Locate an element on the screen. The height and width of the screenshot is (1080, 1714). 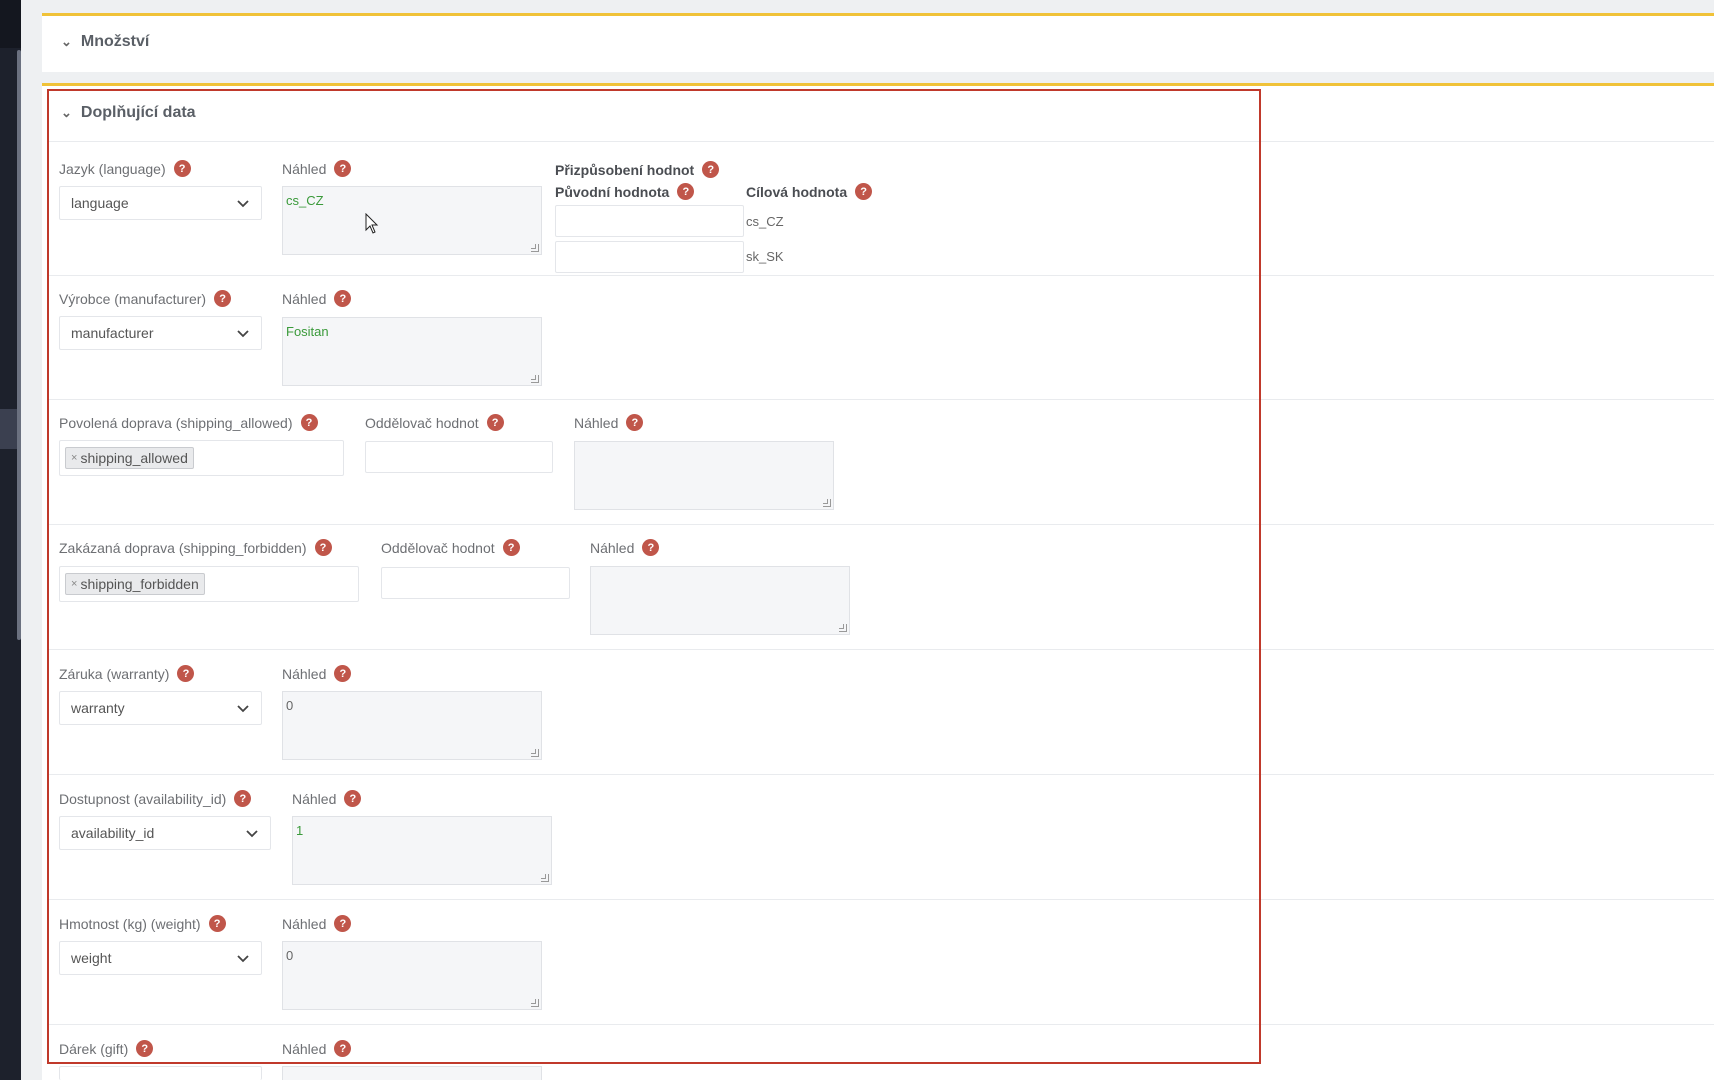
preview-textarea-shipping-allowed is located at coordinates (704, 475).